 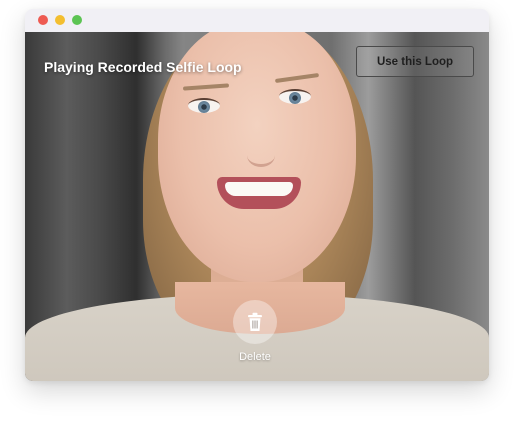 What do you see at coordinates (261, 155) in the screenshot?
I see `video-frame-nose` at bounding box center [261, 155].